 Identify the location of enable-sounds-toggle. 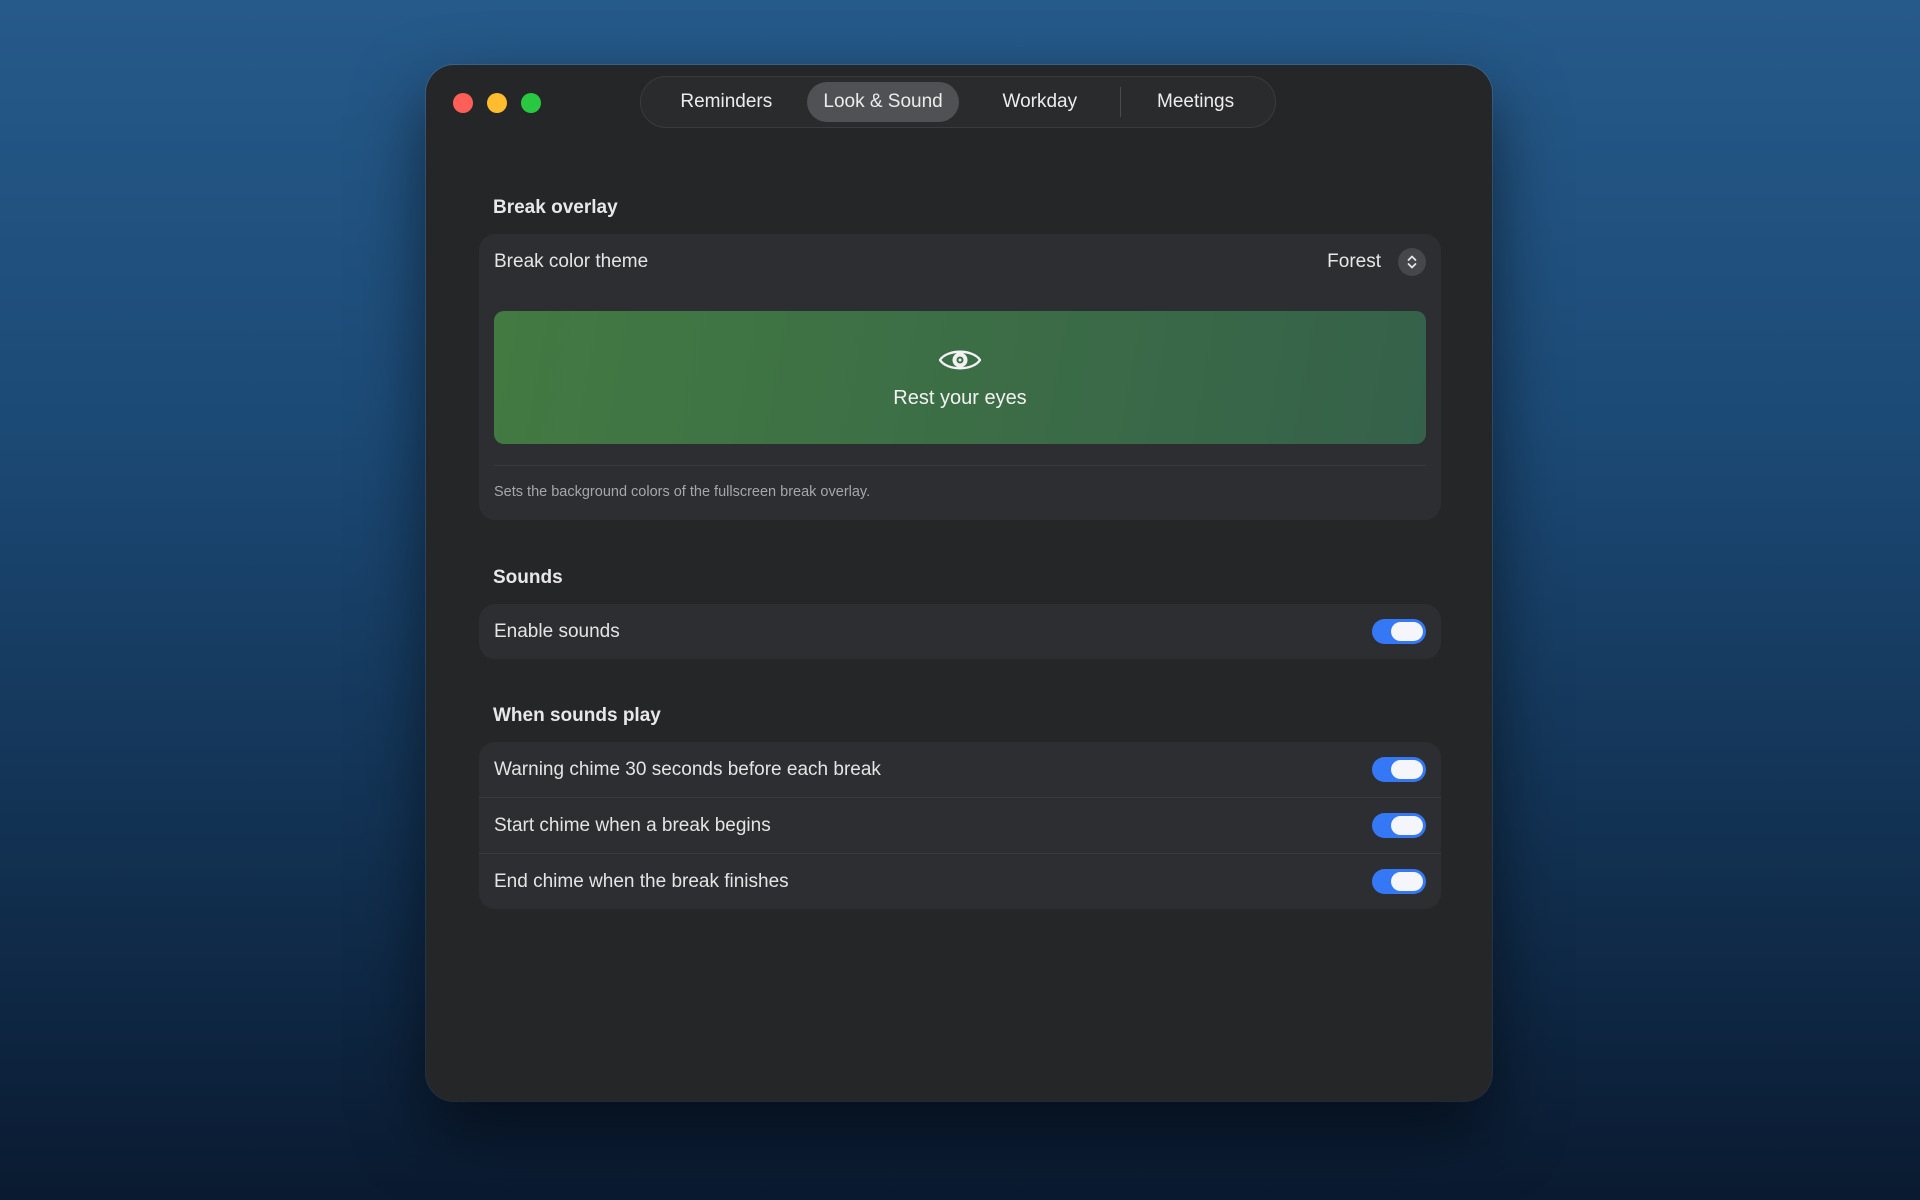
(1399, 631).